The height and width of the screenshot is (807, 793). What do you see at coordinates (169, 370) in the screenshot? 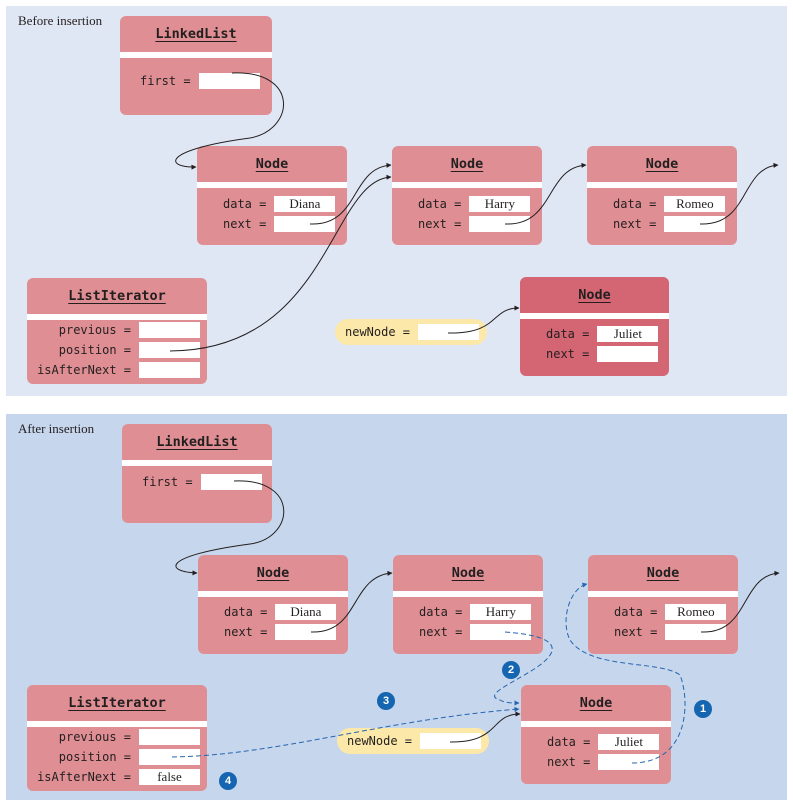
I see `is-after-next-value` at bounding box center [169, 370].